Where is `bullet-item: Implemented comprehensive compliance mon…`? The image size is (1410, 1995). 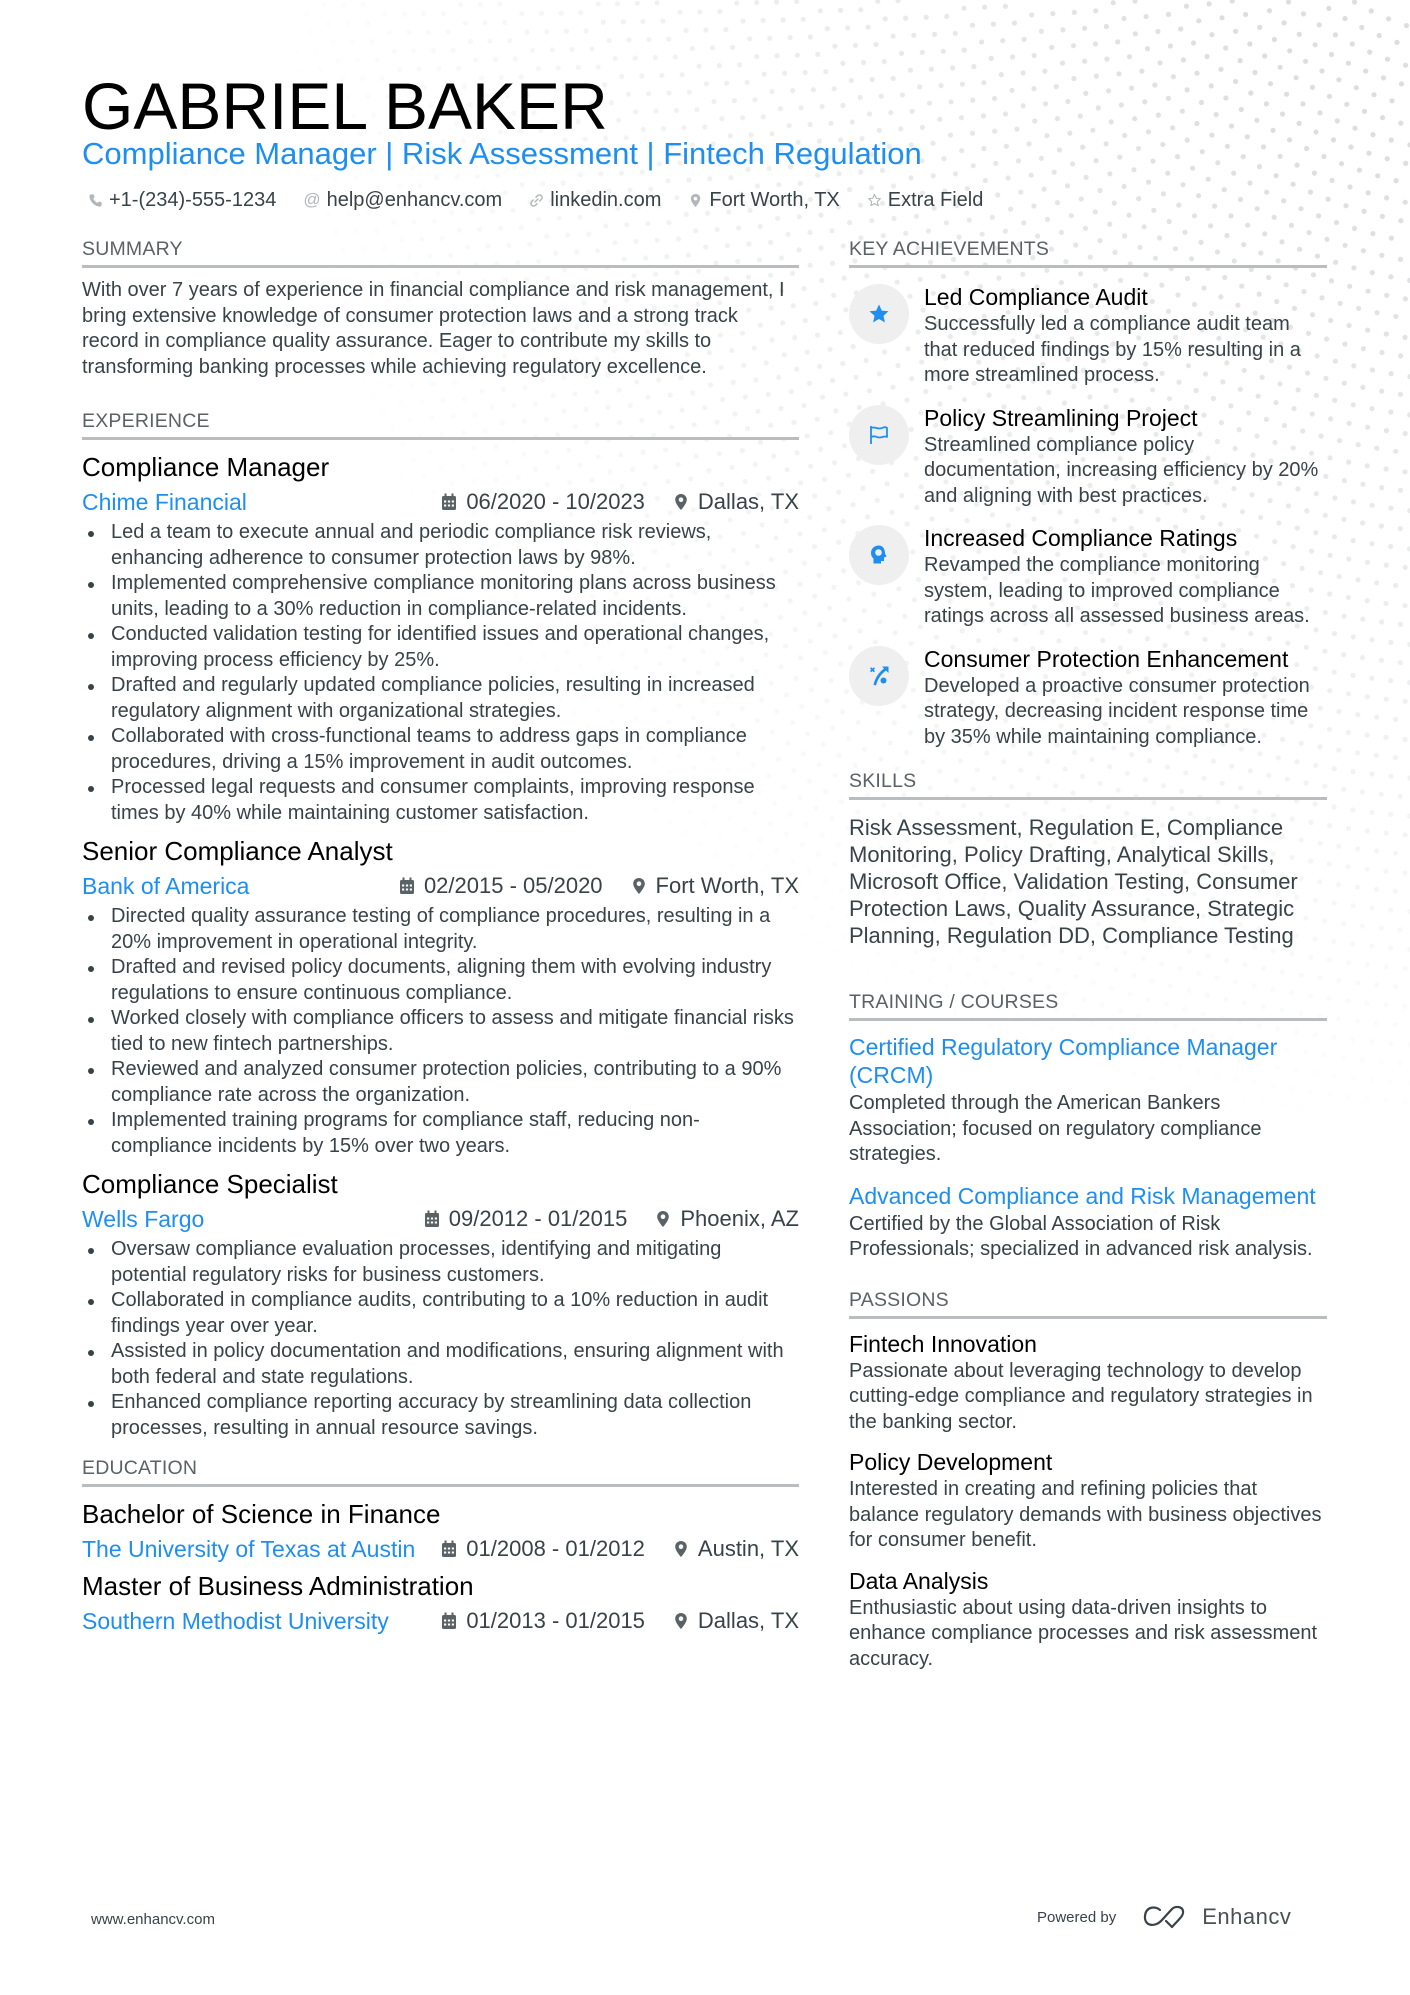 bullet-item: Implemented comprehensive compliance mon… is located at coordinates (440, 596).